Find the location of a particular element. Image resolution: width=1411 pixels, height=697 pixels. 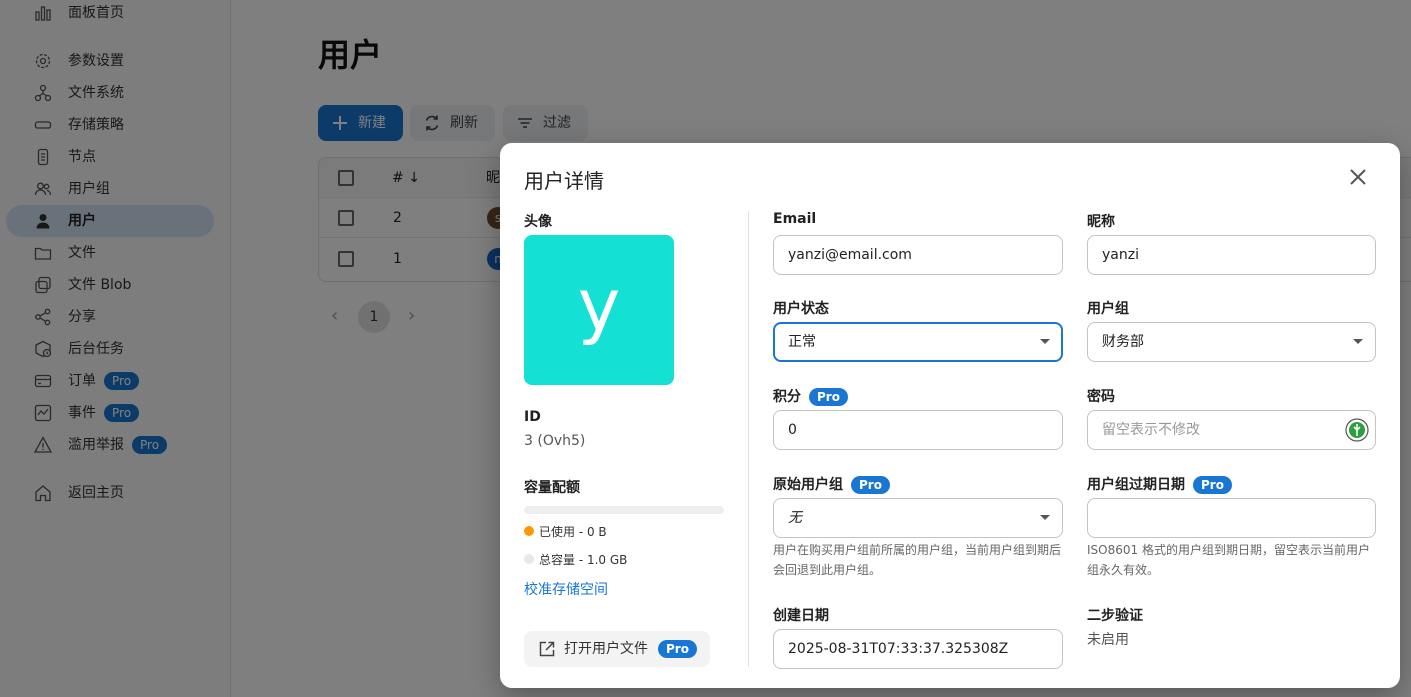

email-label: Email is located at coordinates (795, 219).